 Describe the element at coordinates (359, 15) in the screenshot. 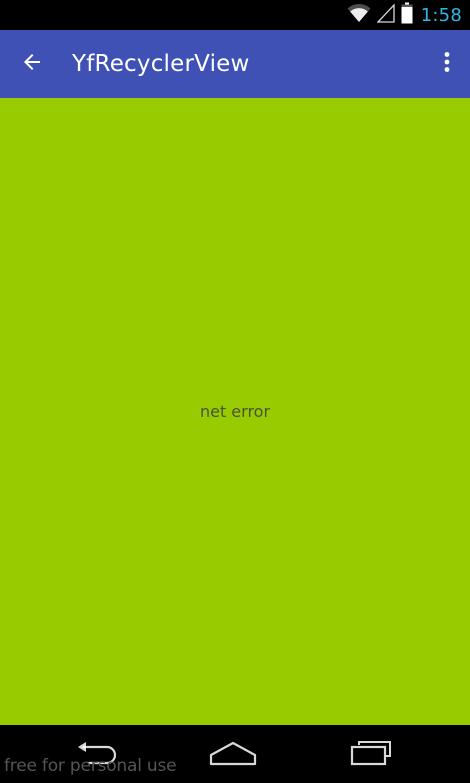

I see `wifi-icon` at that location.